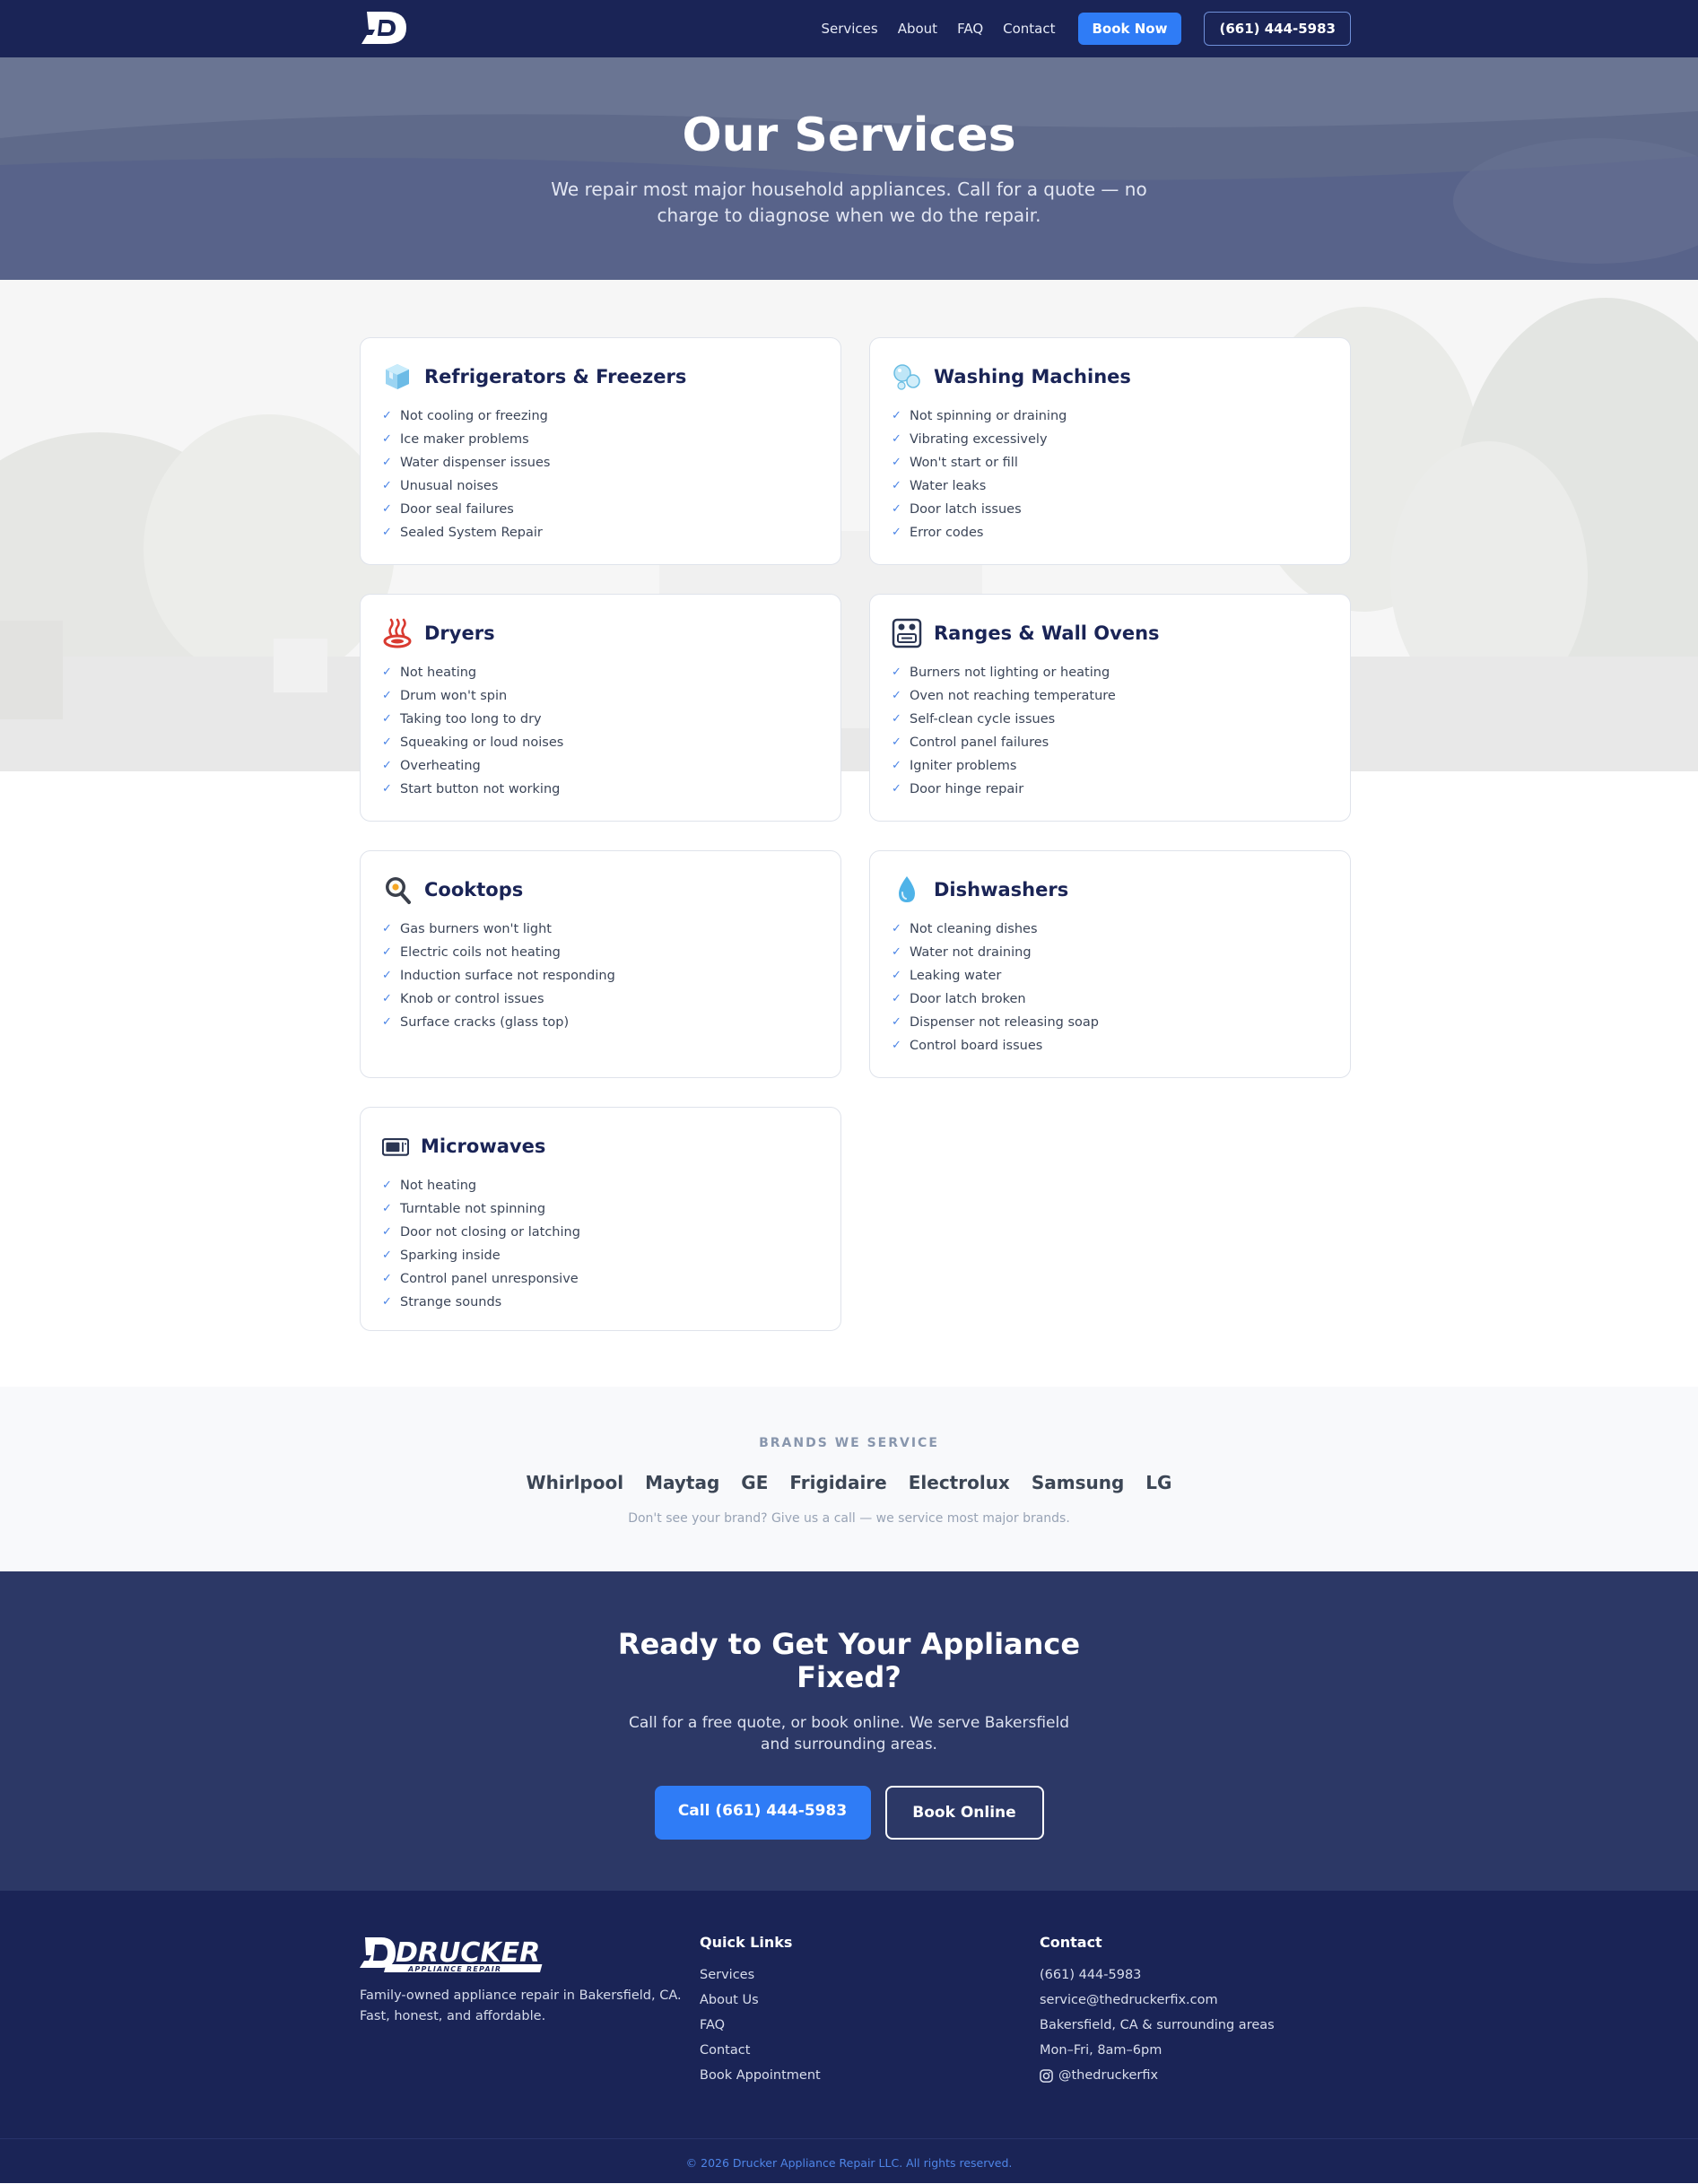 This screenshot has width=1698, height=2184. What do you see at coordinates (600, 1209) in the screenshot?
I see `list-item: ✓ Turntable not spinning` at bounding box center [600, 1209].